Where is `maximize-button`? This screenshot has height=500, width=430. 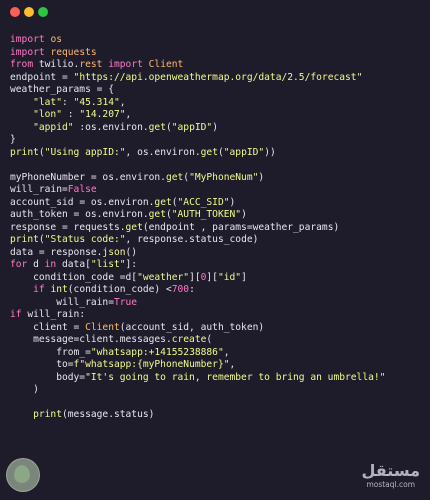
maximize-button is located at coordinates (43, 12).